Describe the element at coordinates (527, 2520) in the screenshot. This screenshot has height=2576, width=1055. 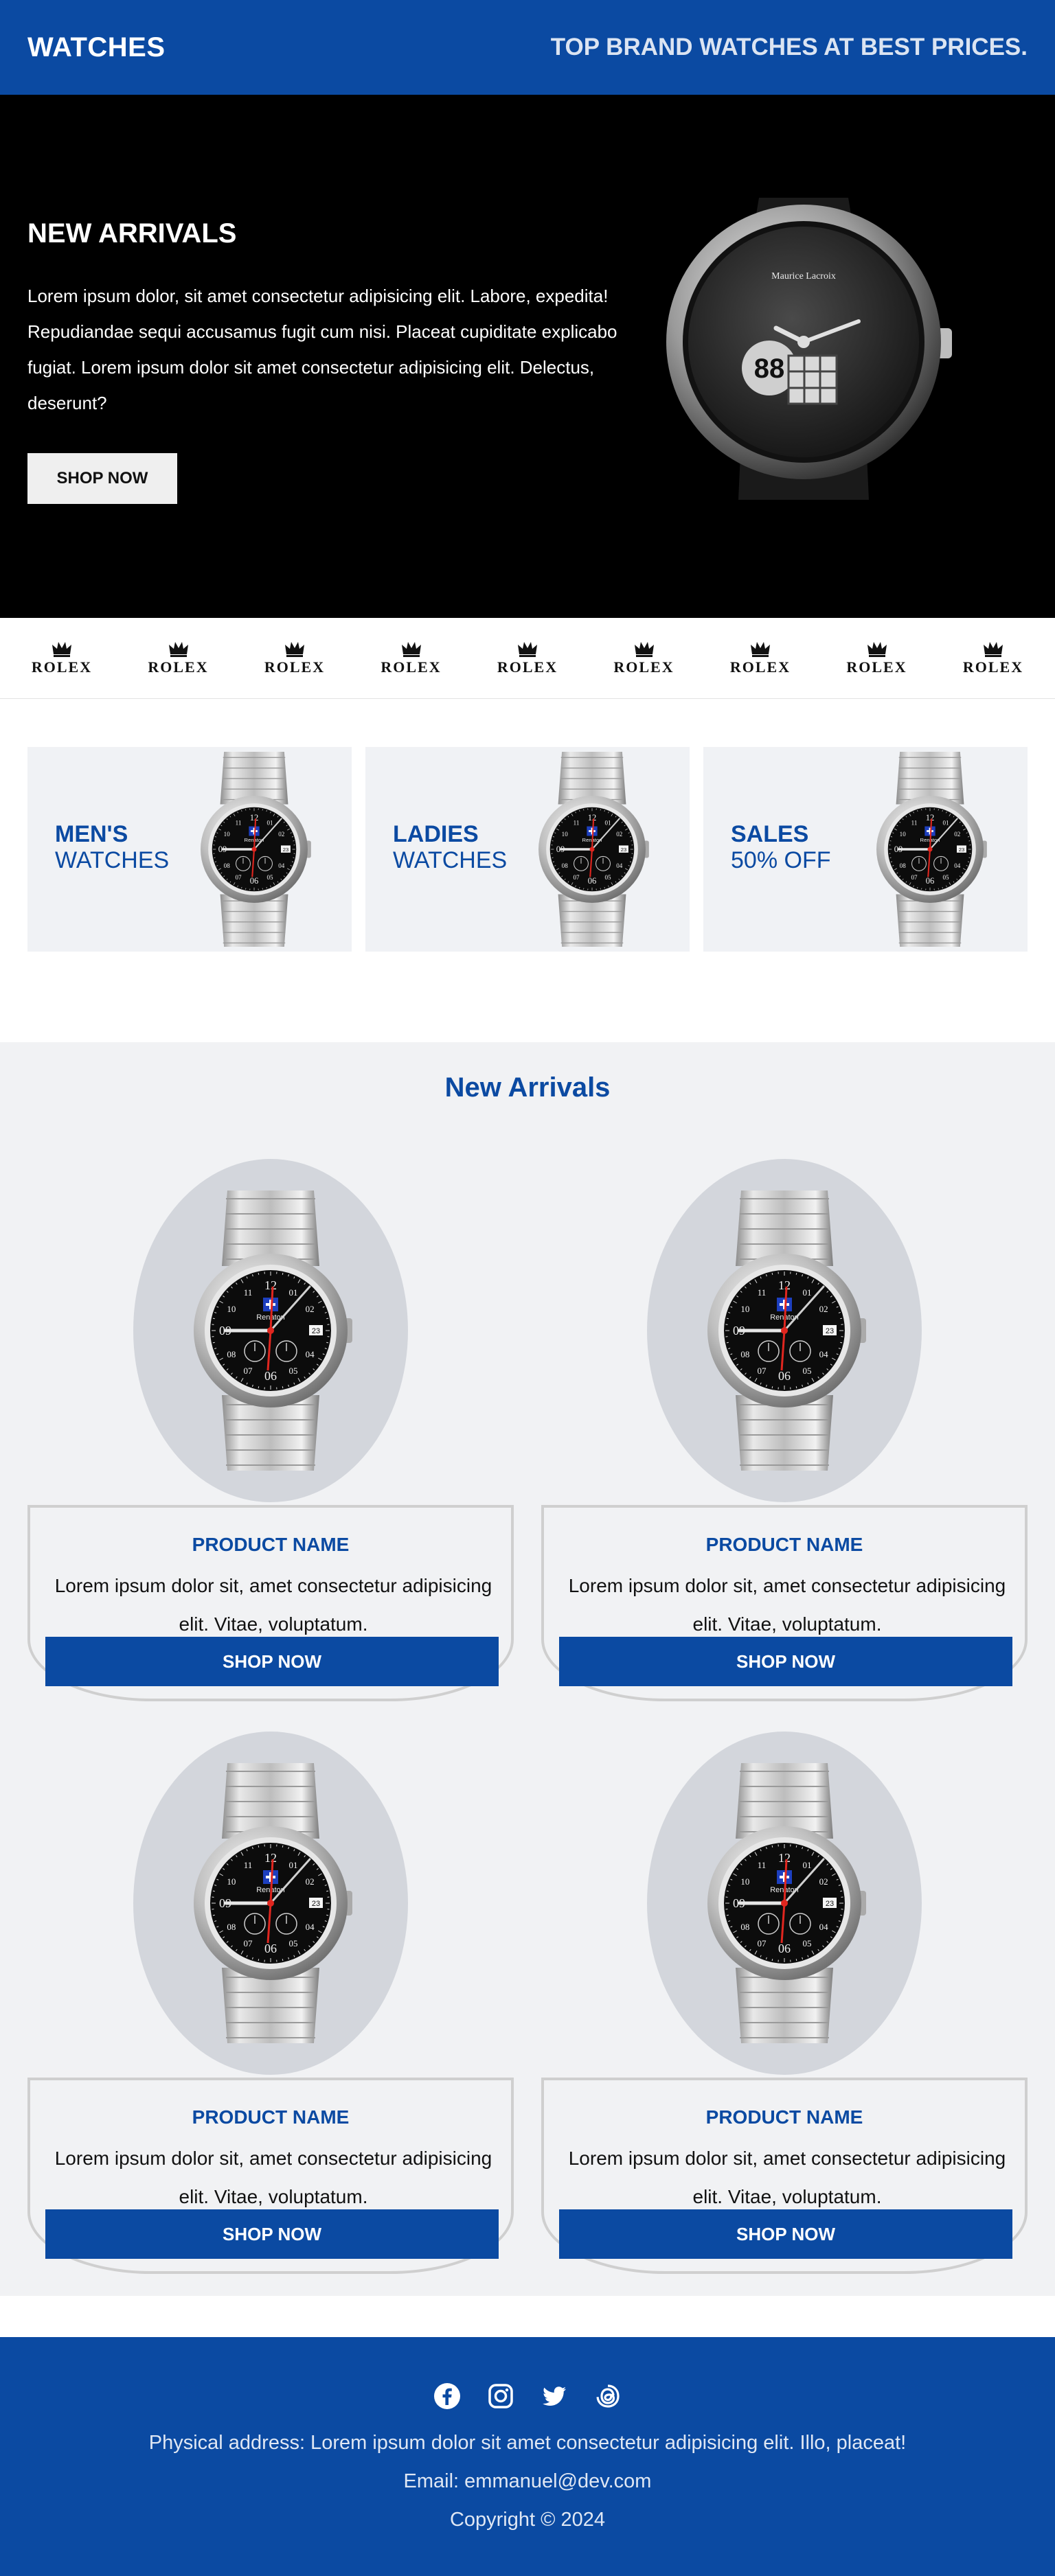
I see `footer-copyright: Copyright © 2024` at that location.